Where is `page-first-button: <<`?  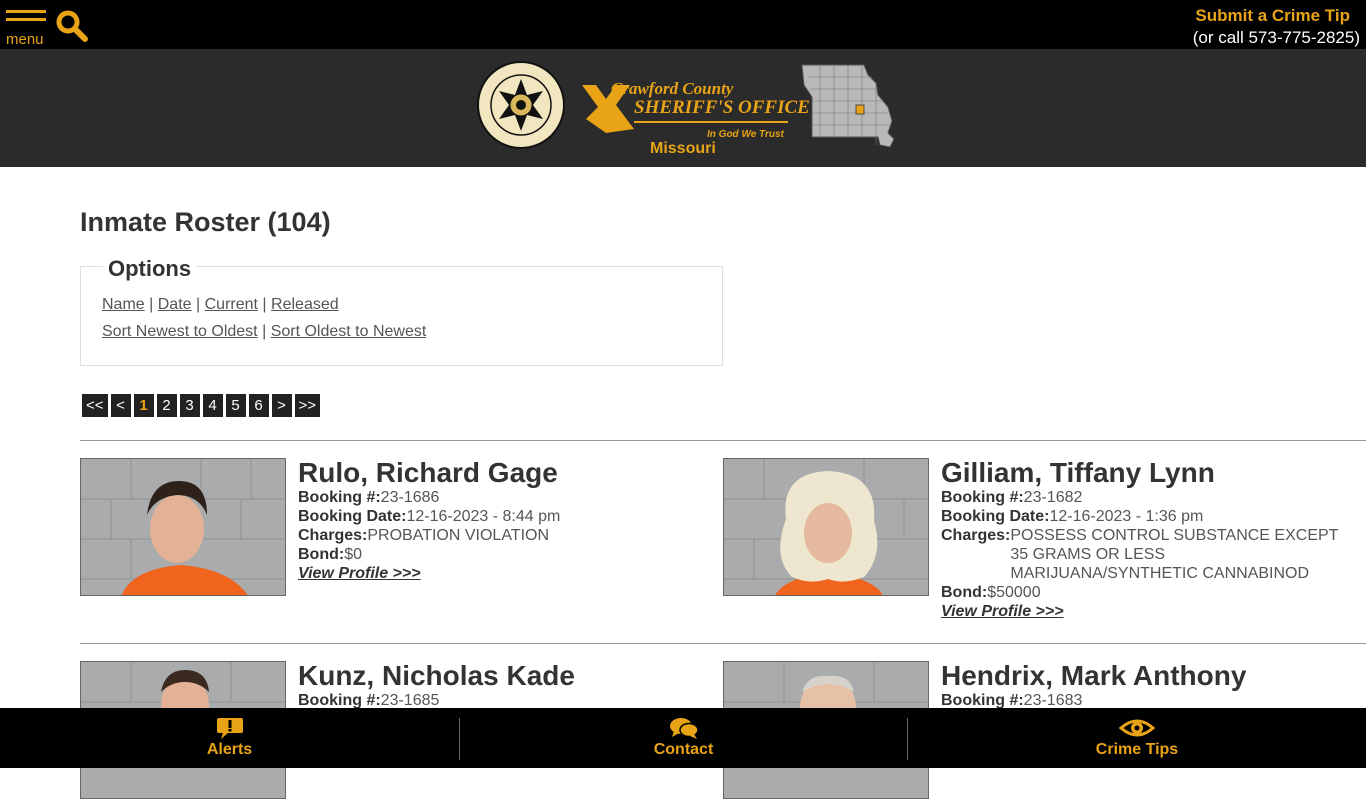 page-first-button: << is located at coordinates (95, 405).